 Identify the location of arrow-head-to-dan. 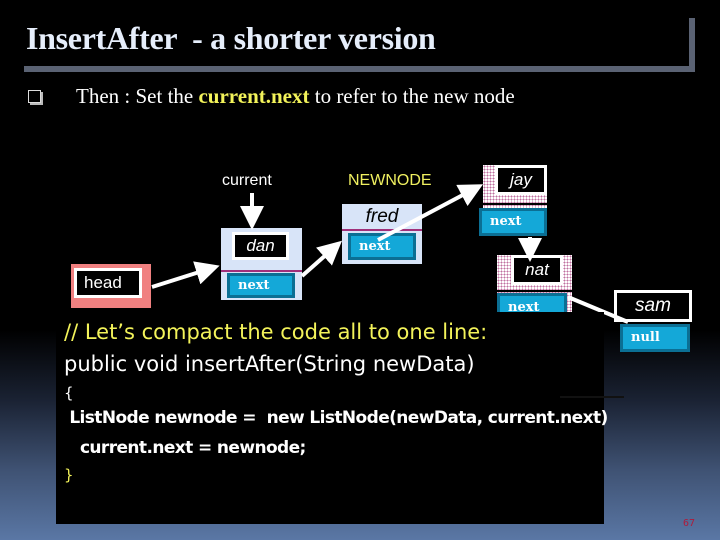
(185, 275).